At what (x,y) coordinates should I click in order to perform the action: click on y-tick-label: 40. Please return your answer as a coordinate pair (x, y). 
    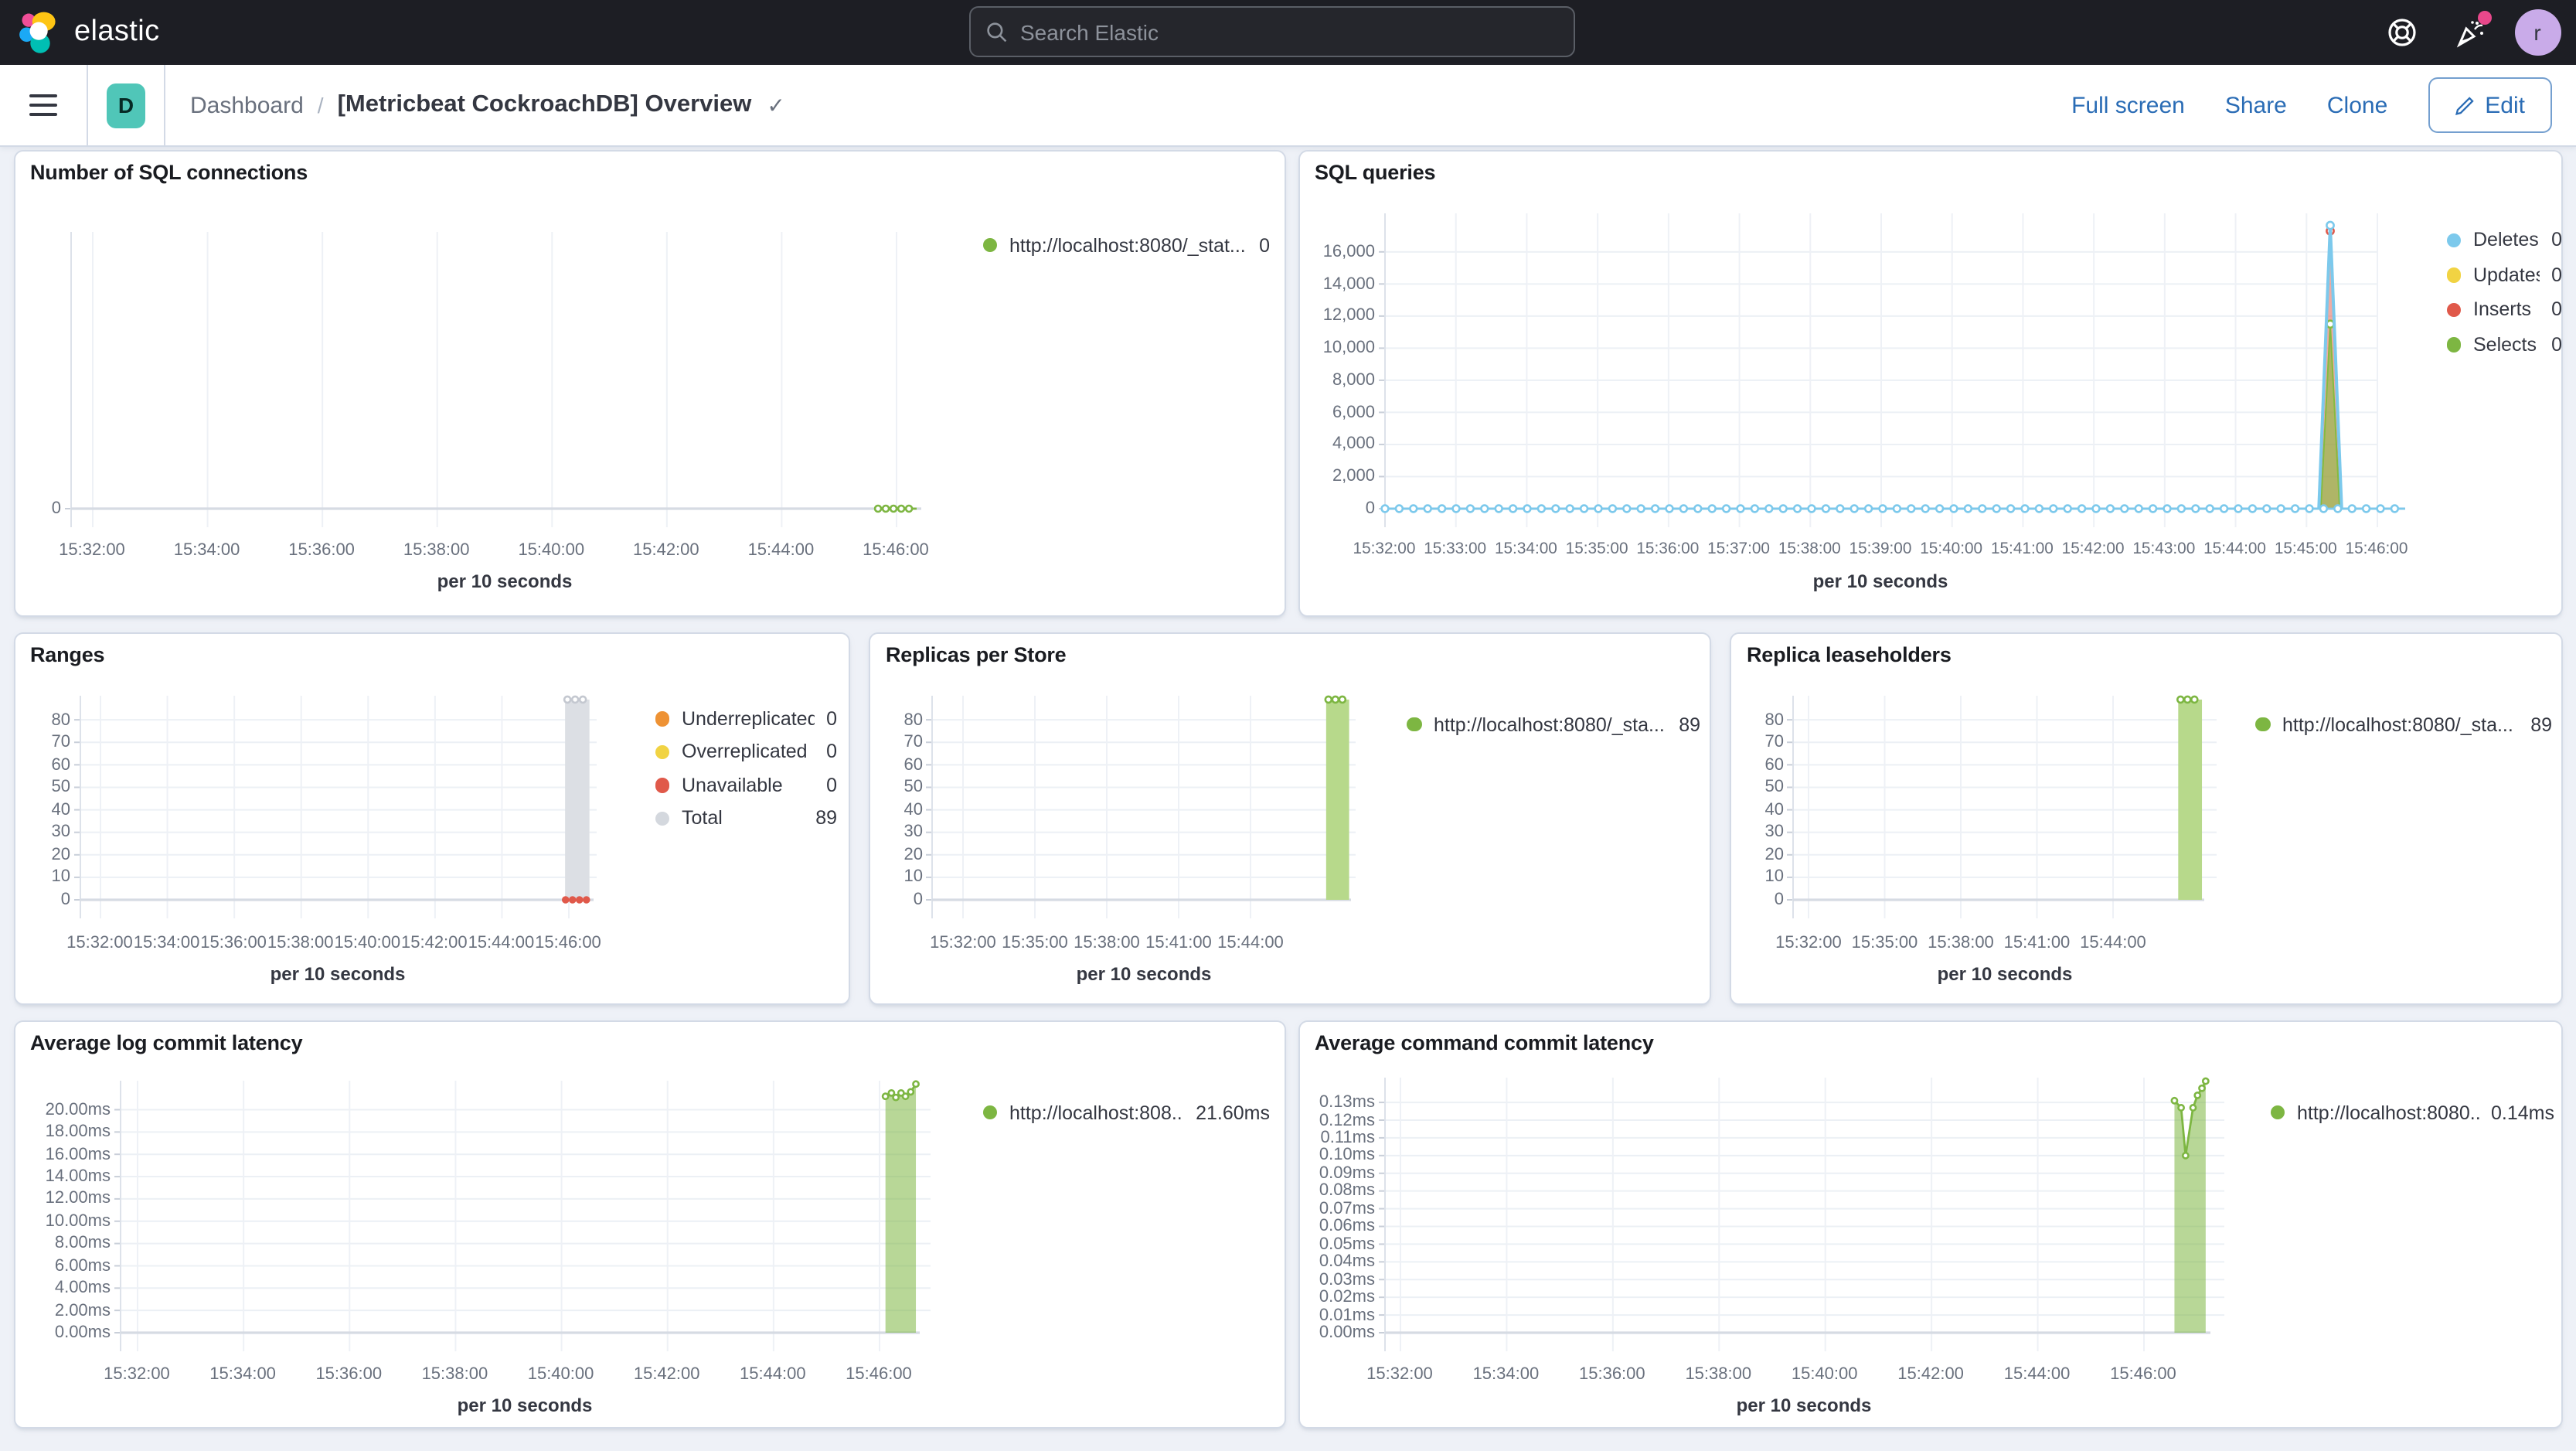
    Looking at the image, I should click on (913, 810).